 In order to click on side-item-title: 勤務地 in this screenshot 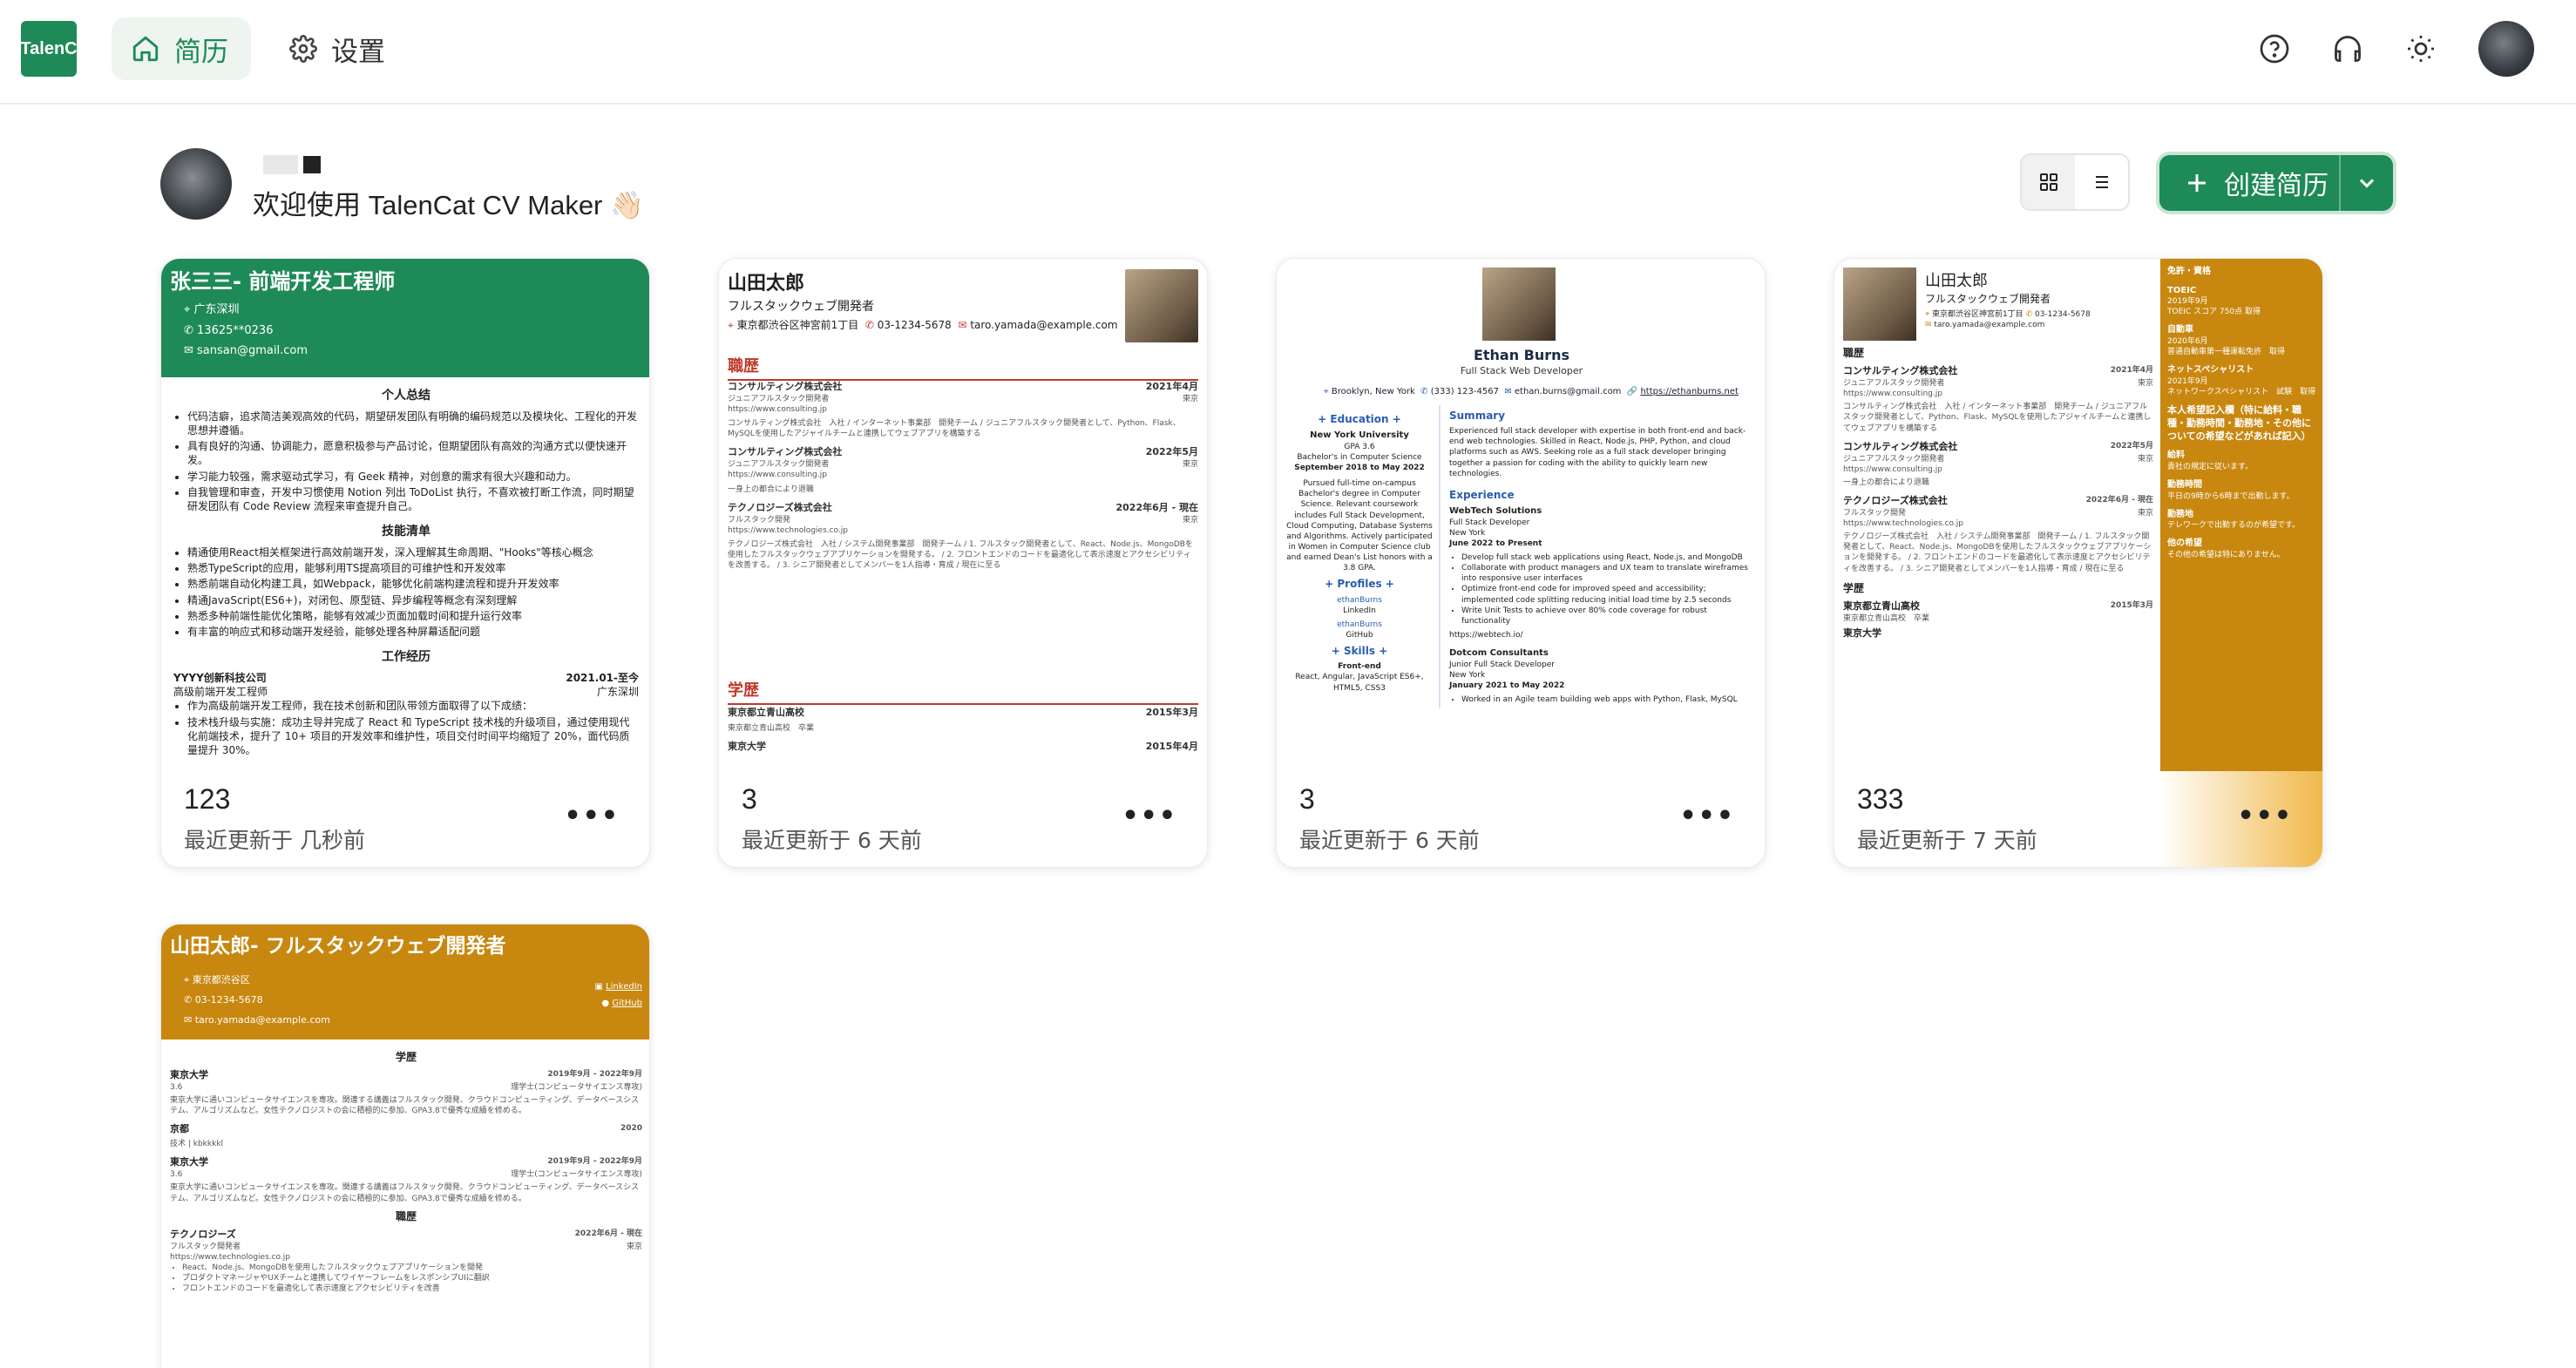, I will do `click(2180, 514)`.